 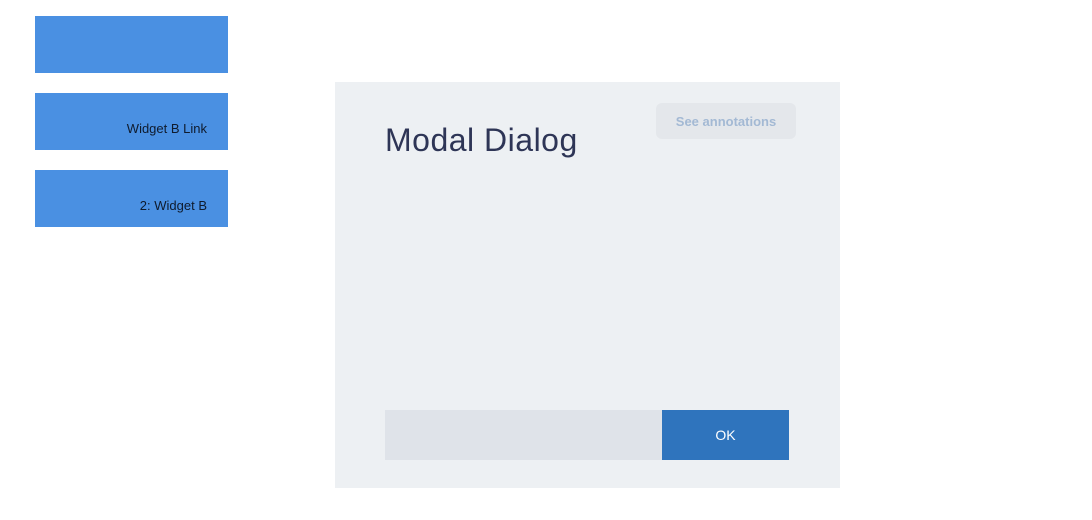 I want to click on widget-b-label: 2: Widget B, so click(x=173, y=205).